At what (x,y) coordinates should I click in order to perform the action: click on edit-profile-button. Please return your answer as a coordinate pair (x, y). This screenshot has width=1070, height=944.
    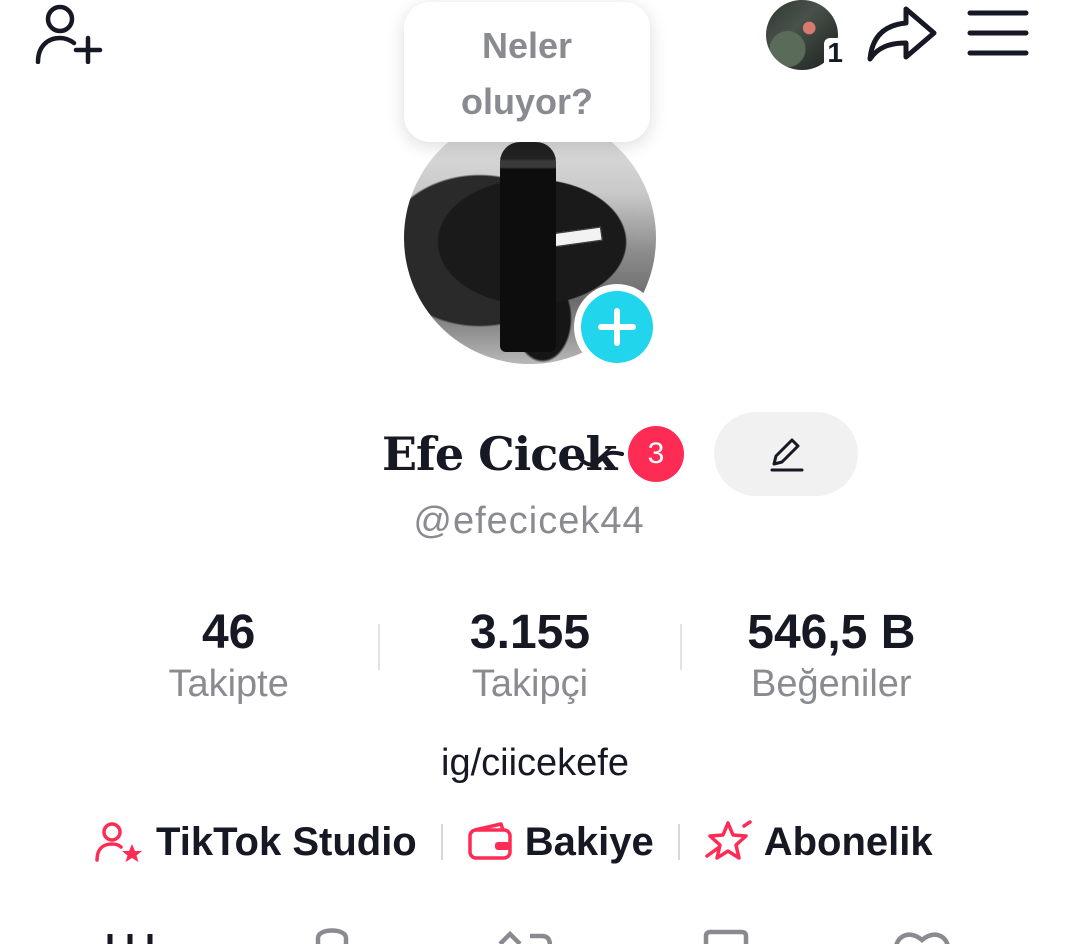
    Looking at the image, I should click on (786, 454).